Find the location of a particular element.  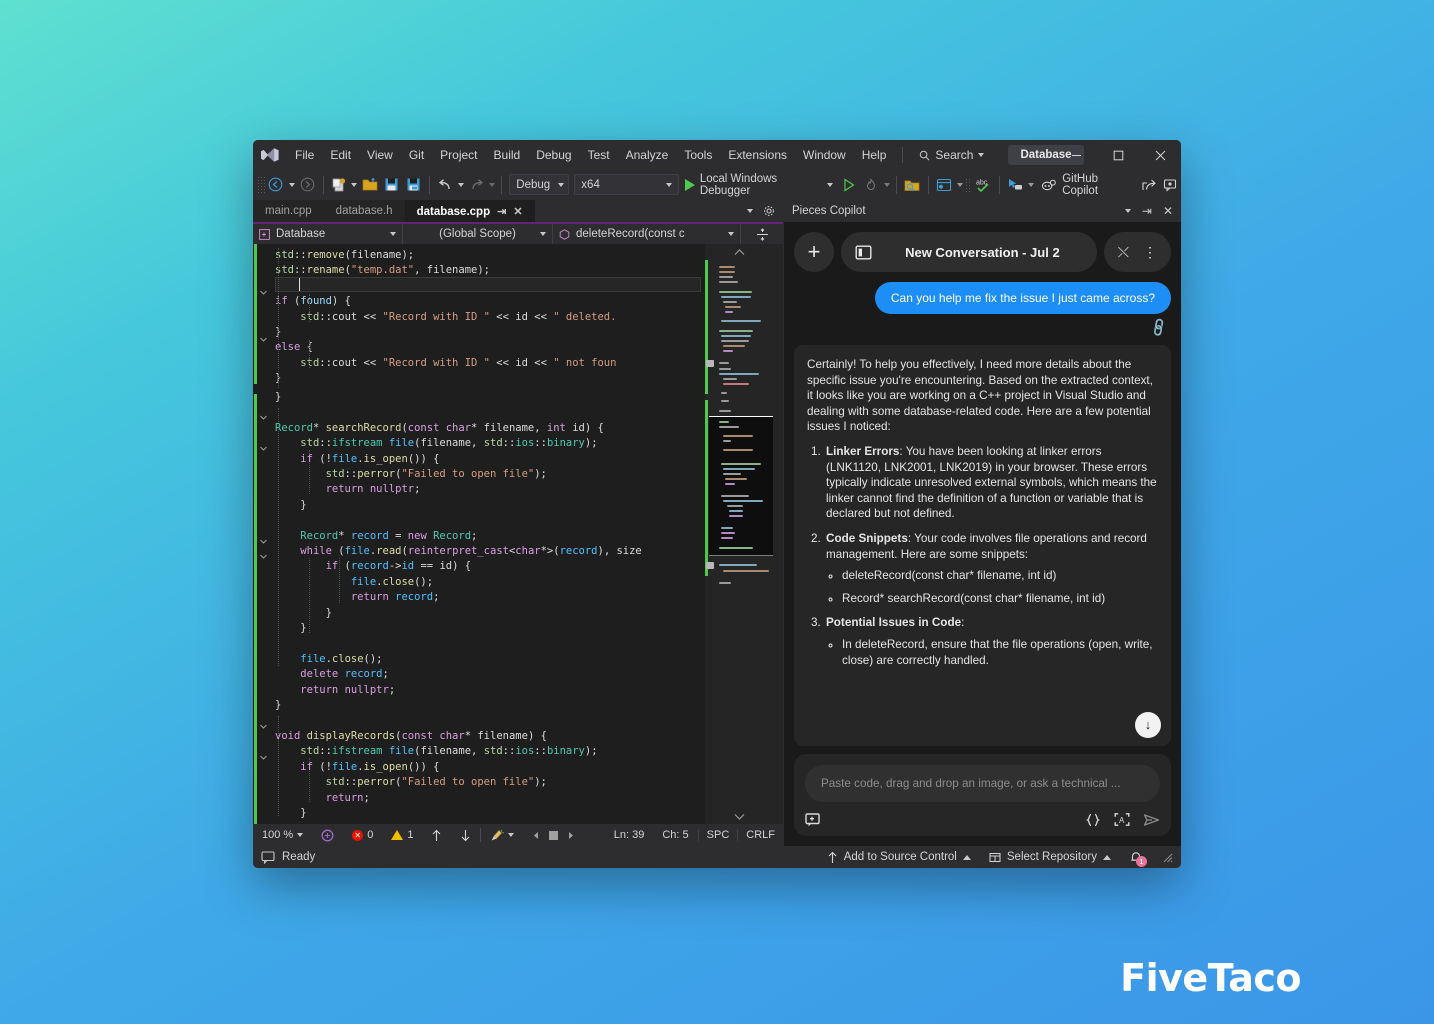

minimap-scroll-up is located at coordinates (739, 252).